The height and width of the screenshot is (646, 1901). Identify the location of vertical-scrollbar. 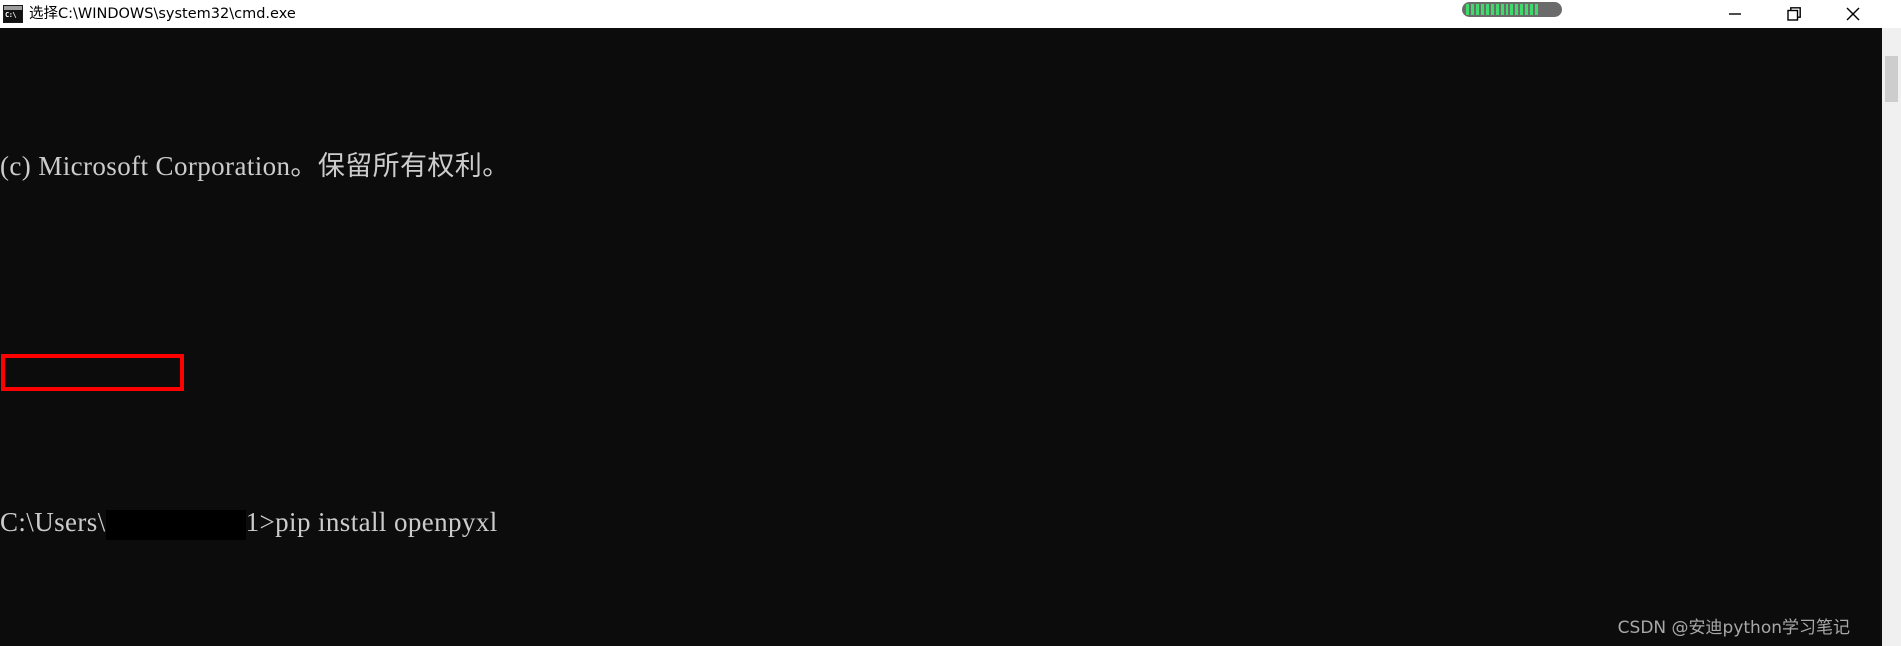
(1891, 337).